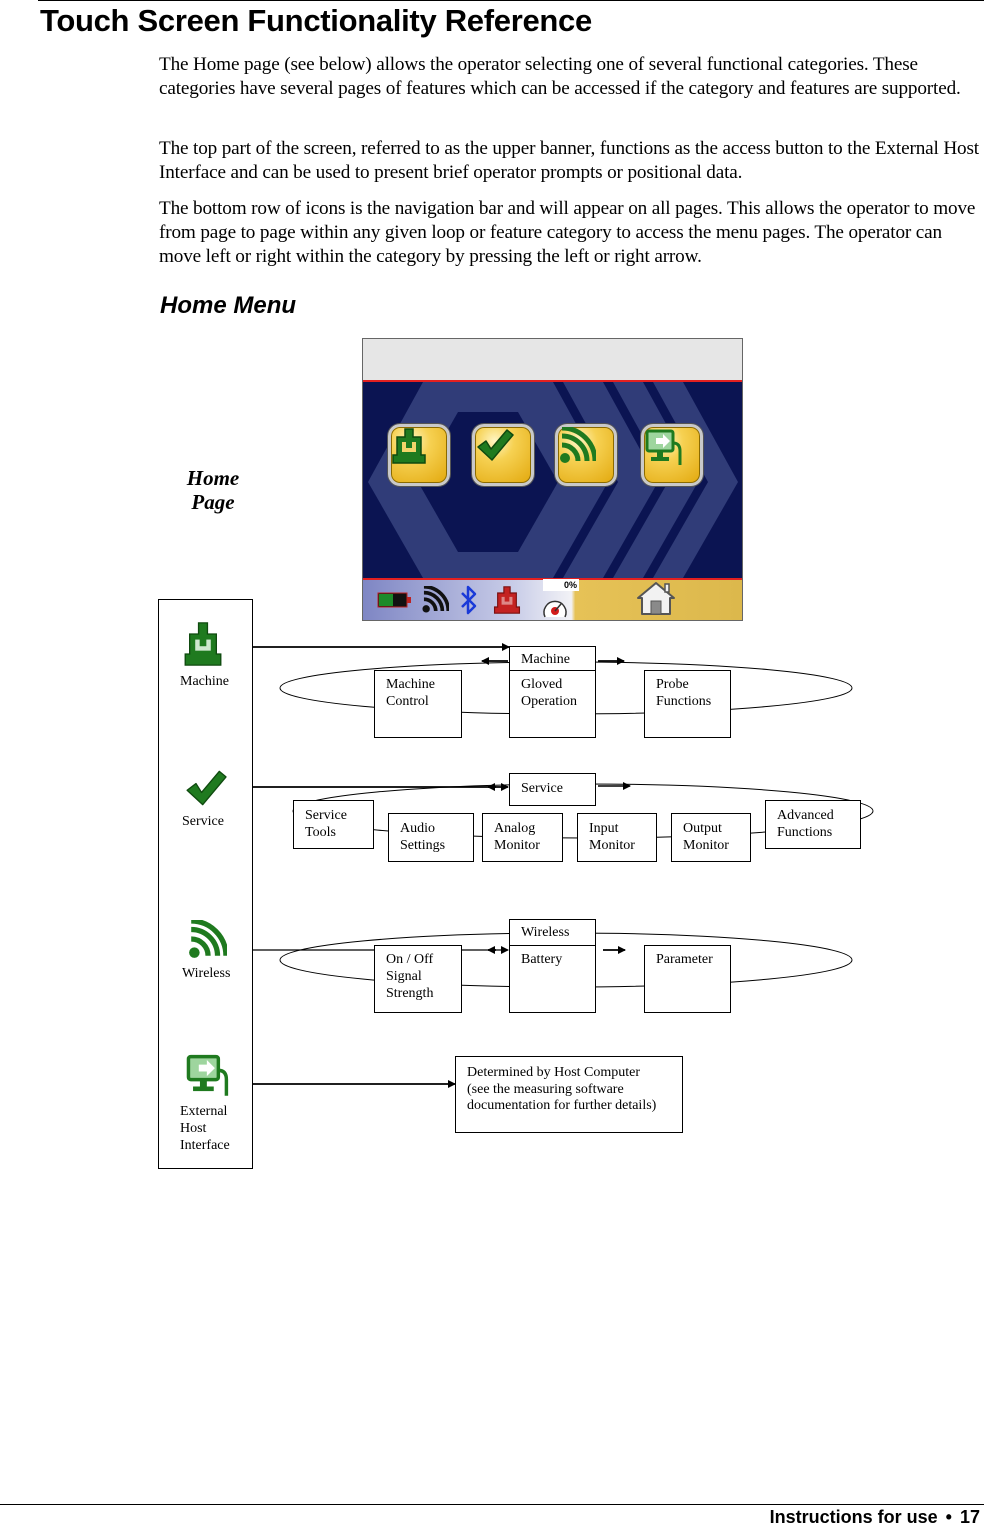 This screenshot has width=984, height=1528. Describe the element at coordinates (552, 932) in the screenshot. I see `loop-header-wireless: Wireless` at that location.